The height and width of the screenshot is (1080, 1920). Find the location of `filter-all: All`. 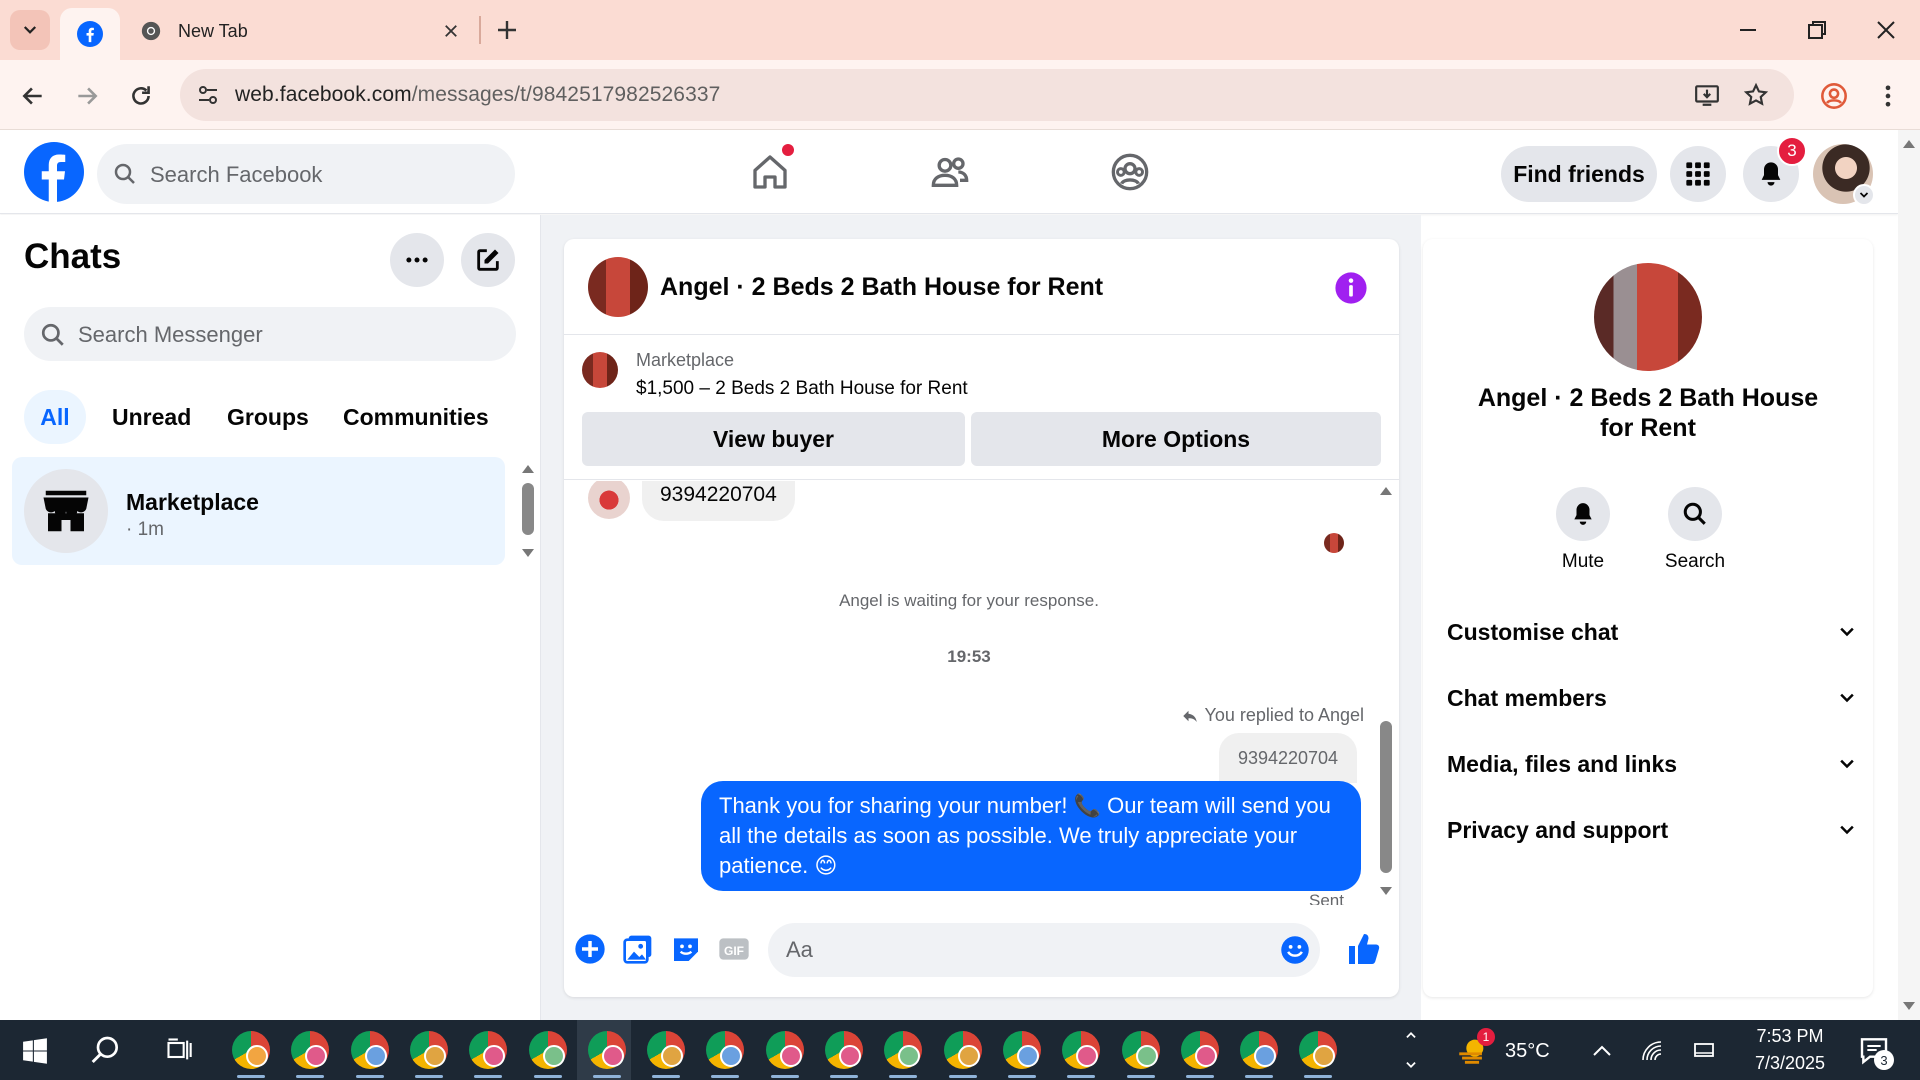

filter-all: All is located at coordinates (55, 417).